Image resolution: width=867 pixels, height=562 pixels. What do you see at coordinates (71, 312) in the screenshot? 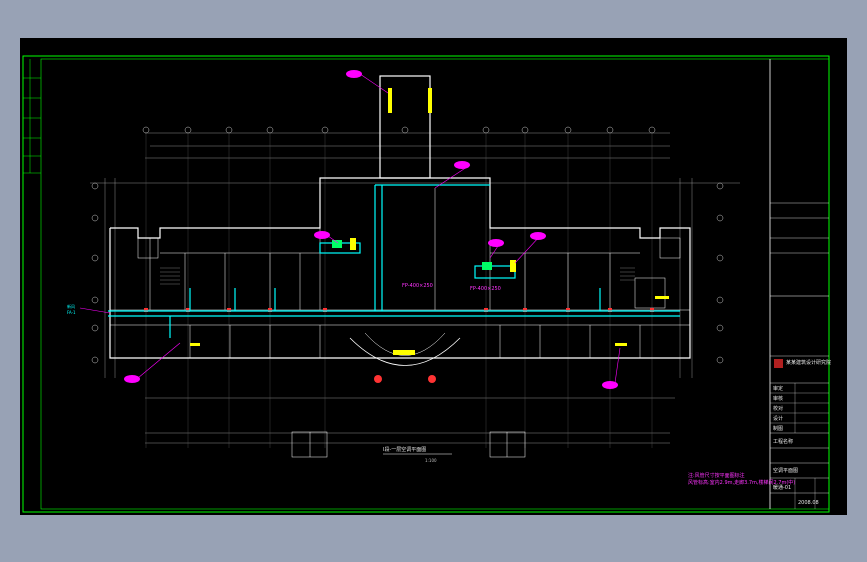
I see `fresh-air-tag-2: FA-1` at bounding box center [71, 312].